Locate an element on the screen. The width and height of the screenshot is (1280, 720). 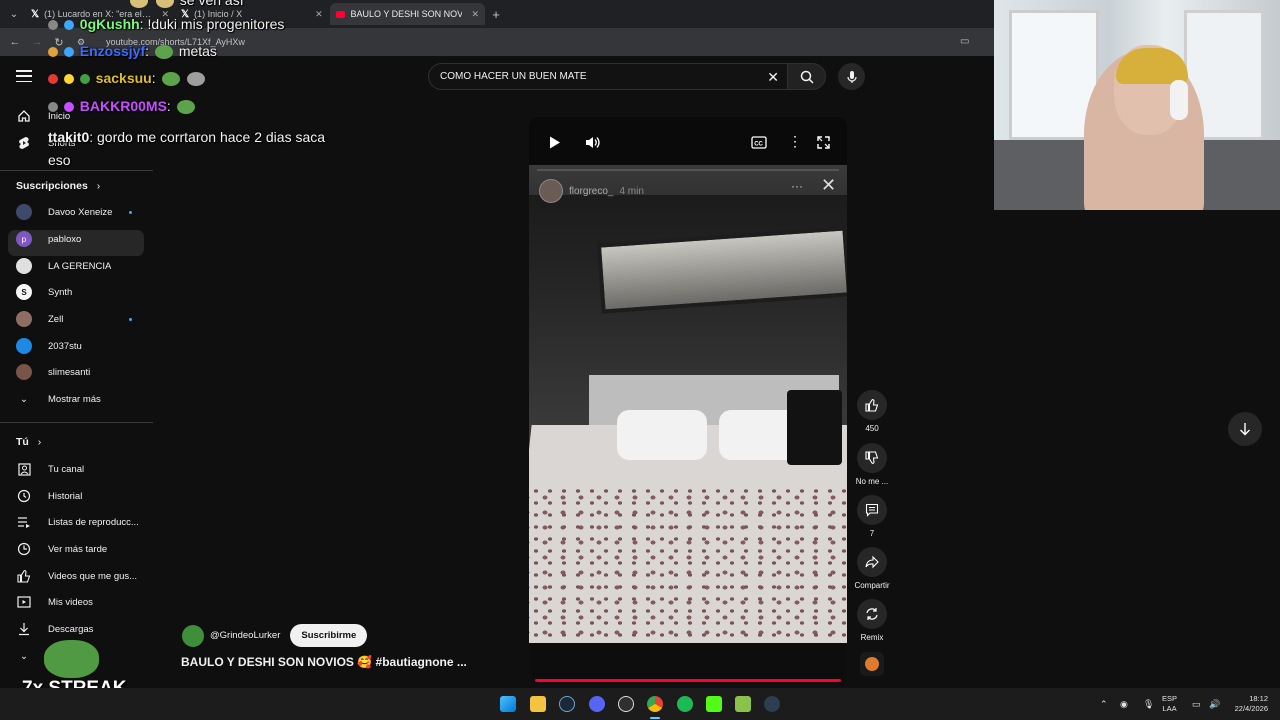
channel-icon is located at coordinates (24, 469).